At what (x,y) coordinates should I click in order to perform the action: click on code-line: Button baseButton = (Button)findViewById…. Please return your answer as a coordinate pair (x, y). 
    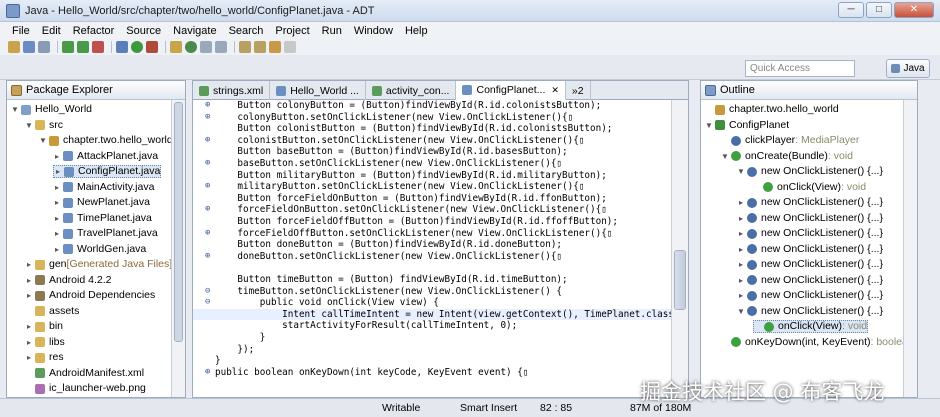
    Looking at the image, I should click on (432, 151).